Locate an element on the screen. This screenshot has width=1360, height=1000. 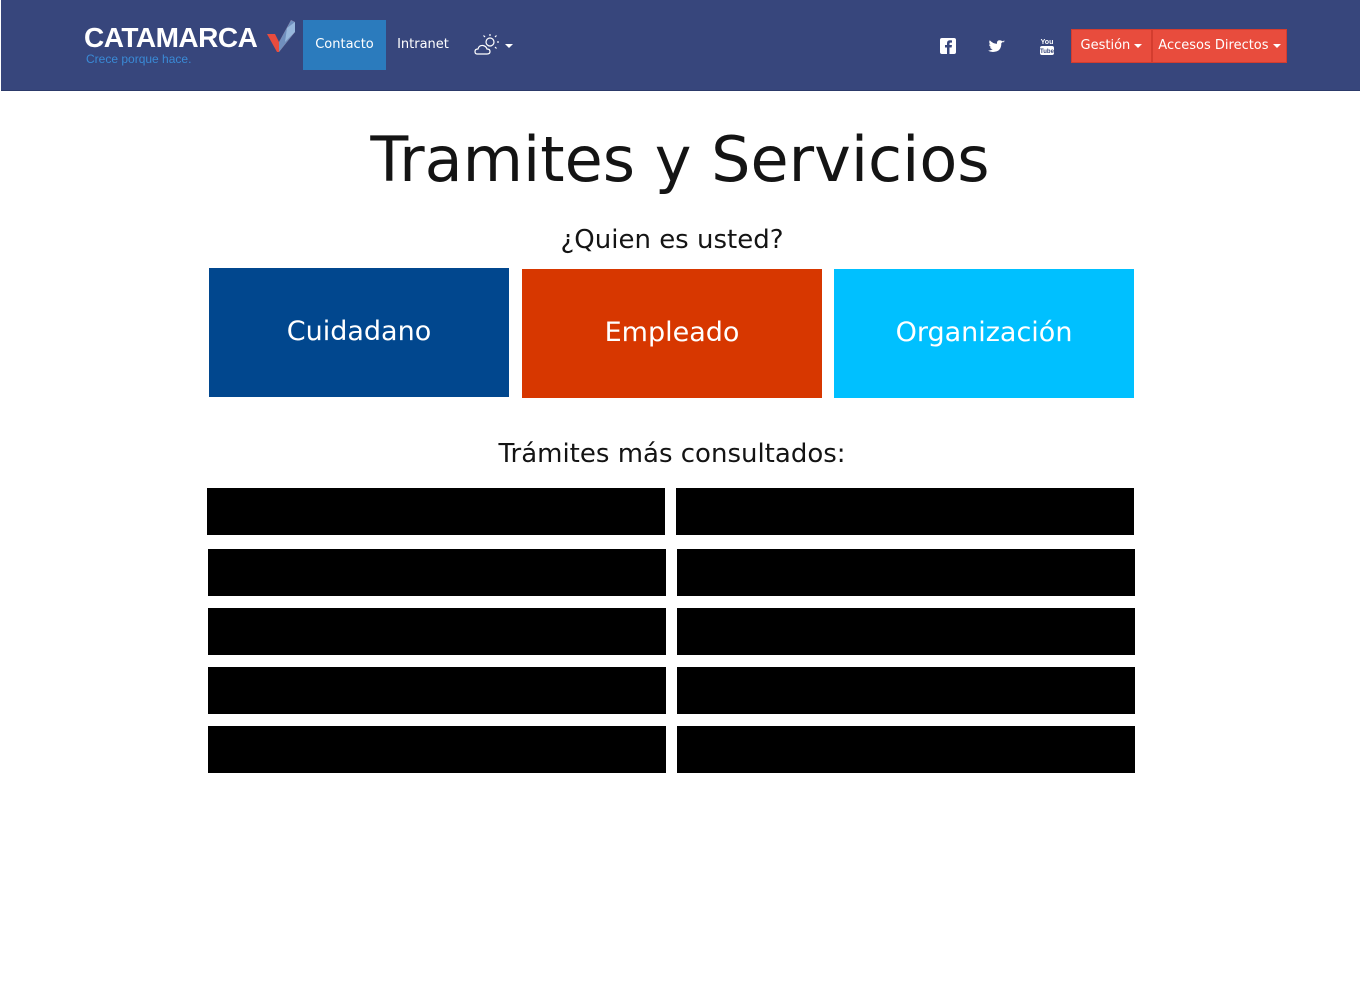
weather-dropdown is located at coordinates (493, 46).